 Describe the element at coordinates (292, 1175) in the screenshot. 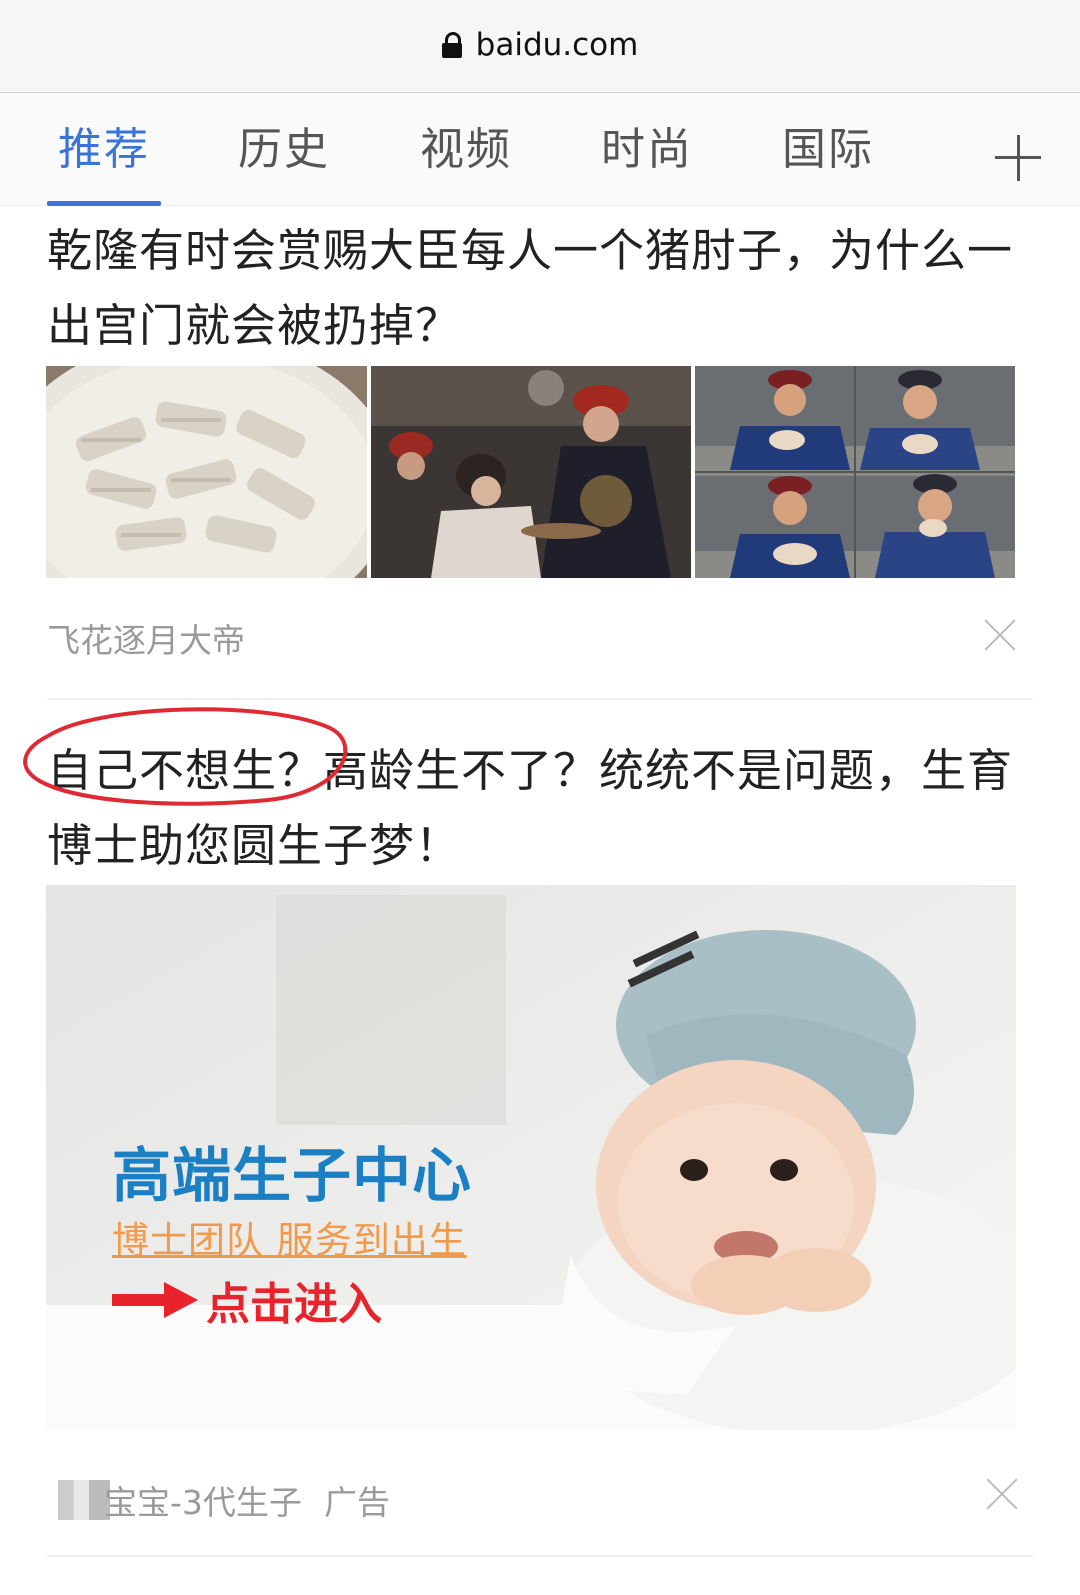

I see `banner-headline: 高端生子中心` at that location.